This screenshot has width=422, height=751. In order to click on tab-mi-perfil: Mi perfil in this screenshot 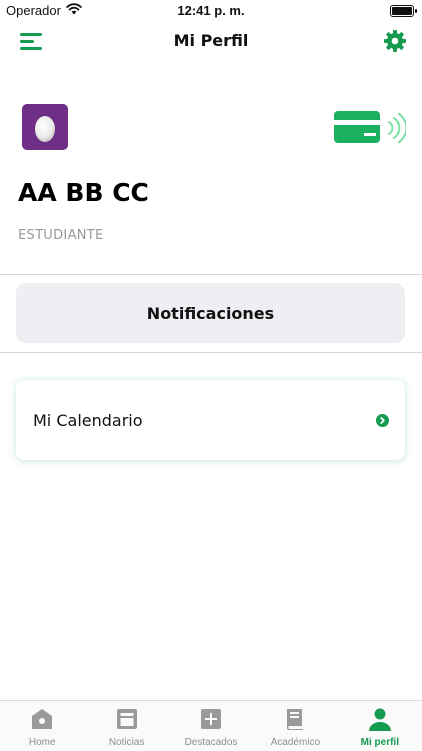, I will do `click(380, 726)`.